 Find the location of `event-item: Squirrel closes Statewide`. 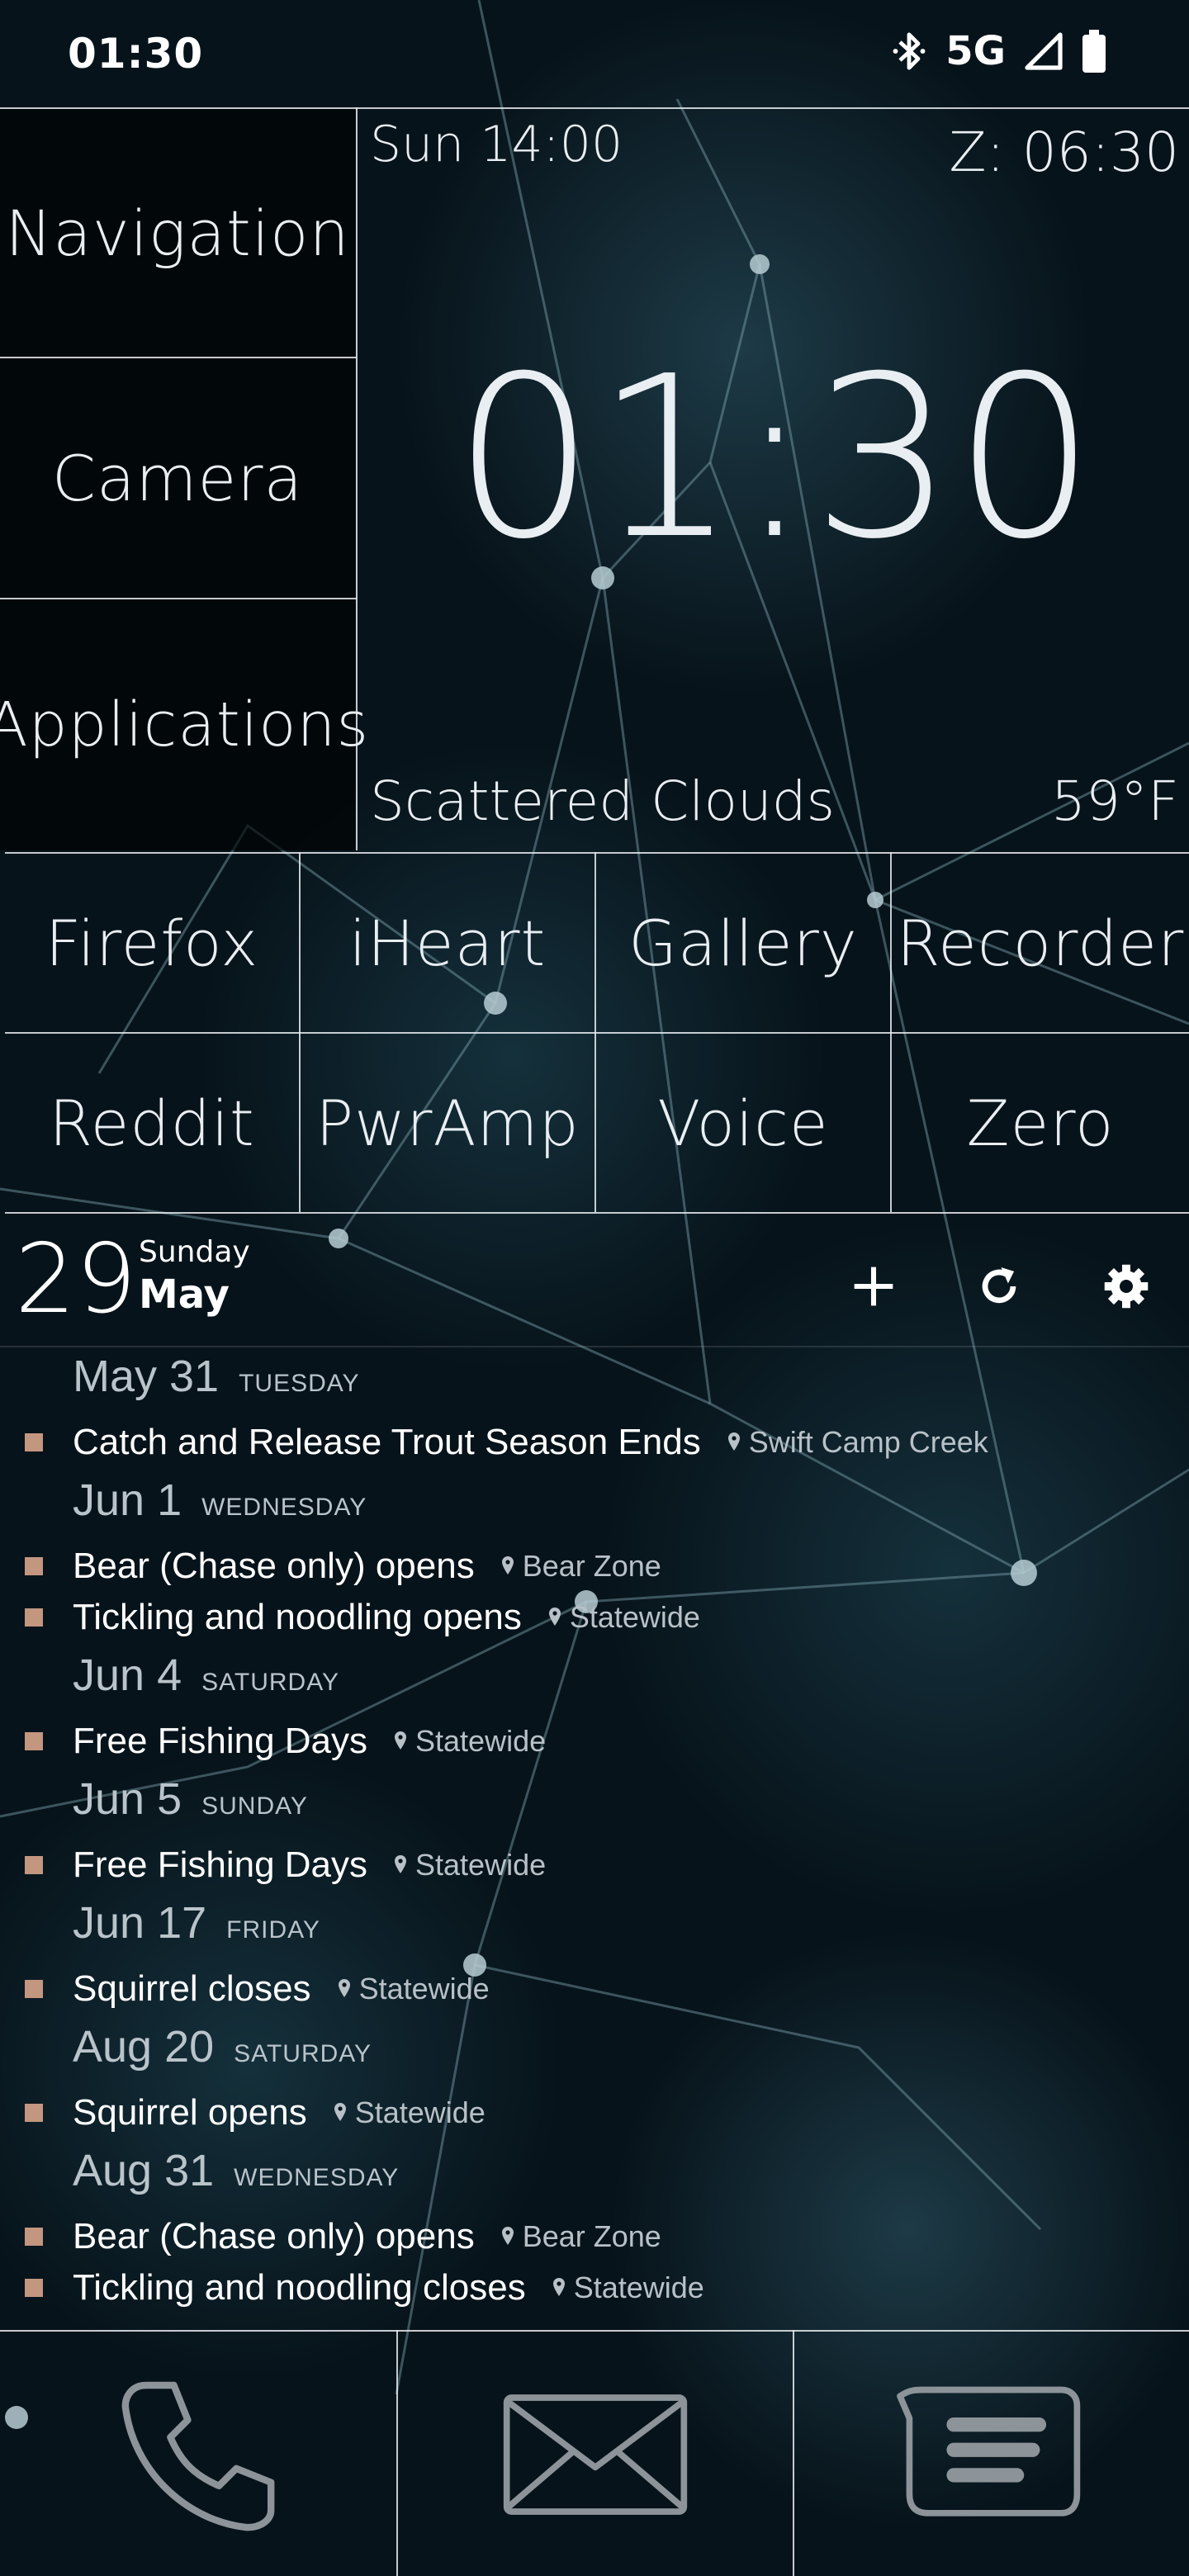

event-item: Squirrel closes Statewide is located at coordinates (257, 1989).